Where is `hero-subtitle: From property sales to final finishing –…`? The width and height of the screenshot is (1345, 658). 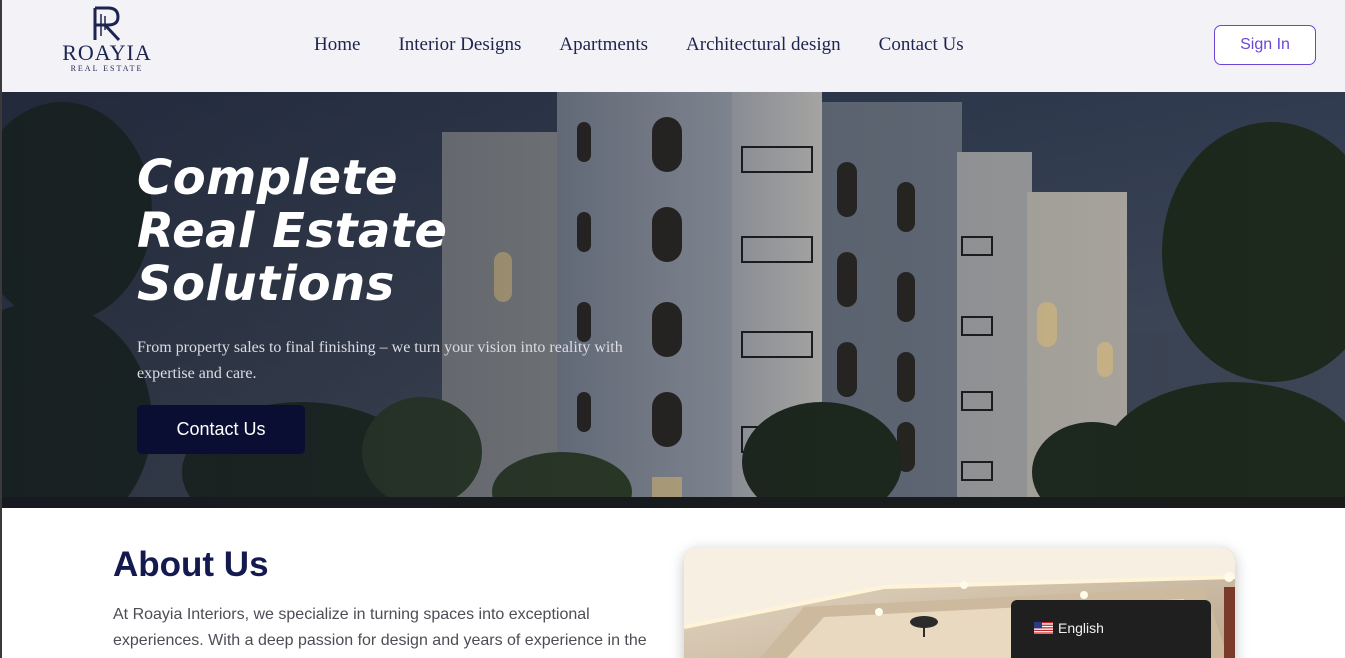 hero-subtitle: From property sales to final finishing –… is located at coordinates (380, 360).